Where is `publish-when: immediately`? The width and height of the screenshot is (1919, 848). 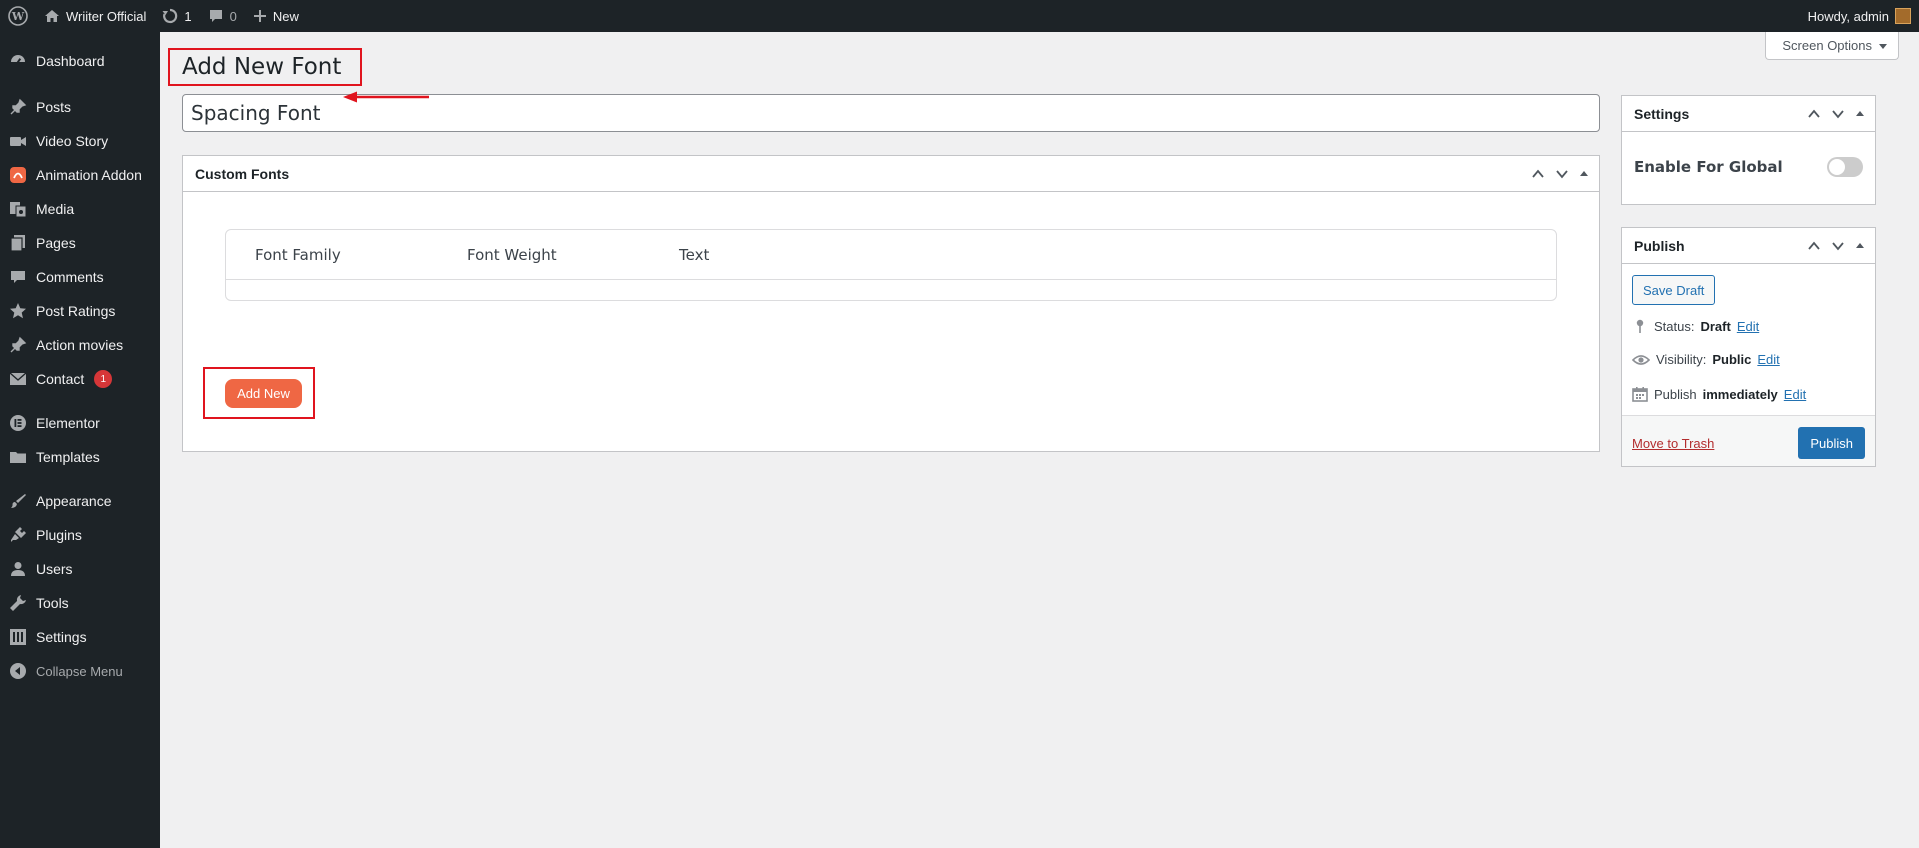 publish-when: immediately is located at coordinates (1740, 394).